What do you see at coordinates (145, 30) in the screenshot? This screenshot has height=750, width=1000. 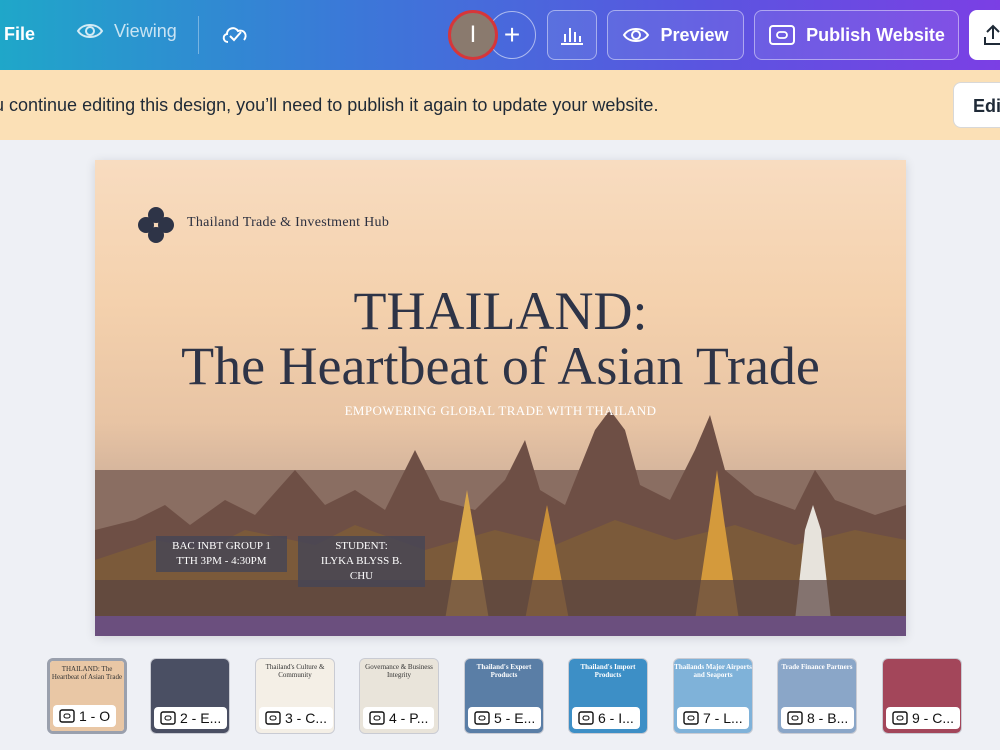 I see `viewing-label: Viewing` at bounding box center [145, 30].